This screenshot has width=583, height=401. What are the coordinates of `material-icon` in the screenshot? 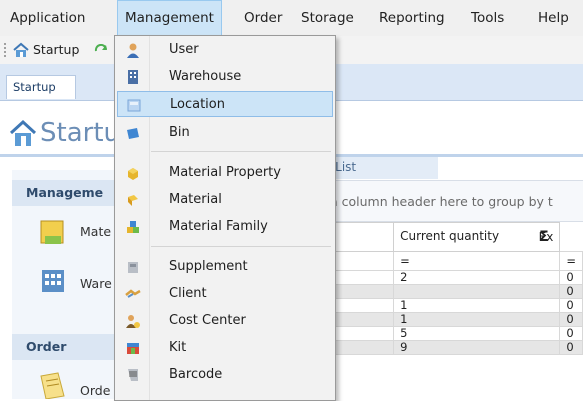 It's located at (133, 200).